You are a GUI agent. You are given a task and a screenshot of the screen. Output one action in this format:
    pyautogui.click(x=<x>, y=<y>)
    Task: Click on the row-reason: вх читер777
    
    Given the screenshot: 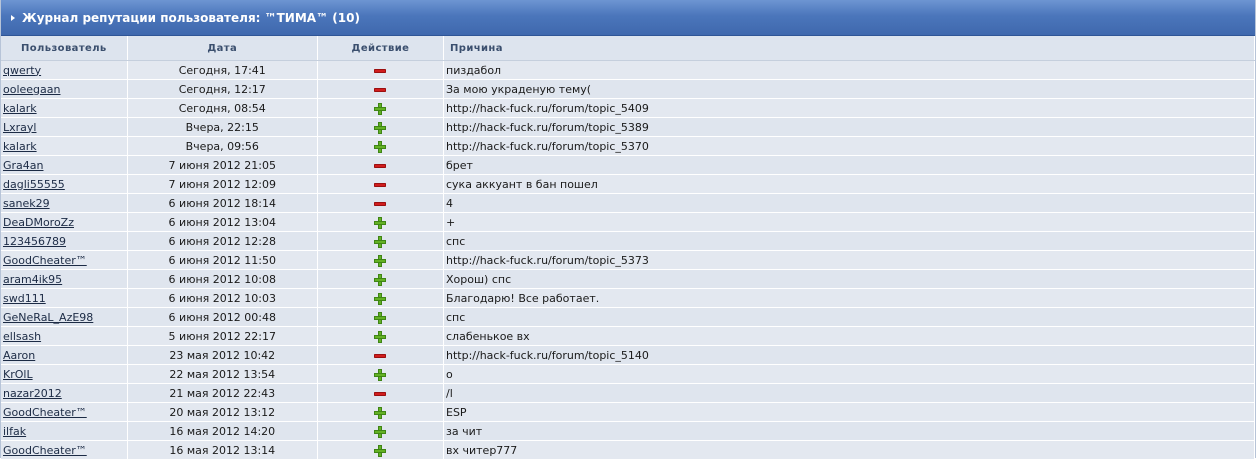 What is the action you would take?
    pyautogui.click(x=849, y=450)
    